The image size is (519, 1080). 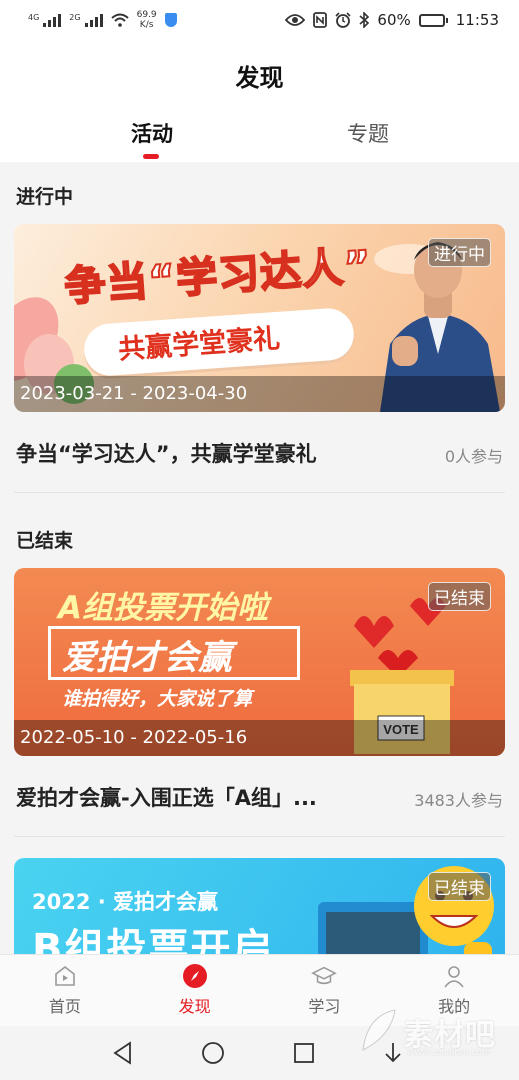 I want to click on active-tab-indicator, so click(x=151, y=156).